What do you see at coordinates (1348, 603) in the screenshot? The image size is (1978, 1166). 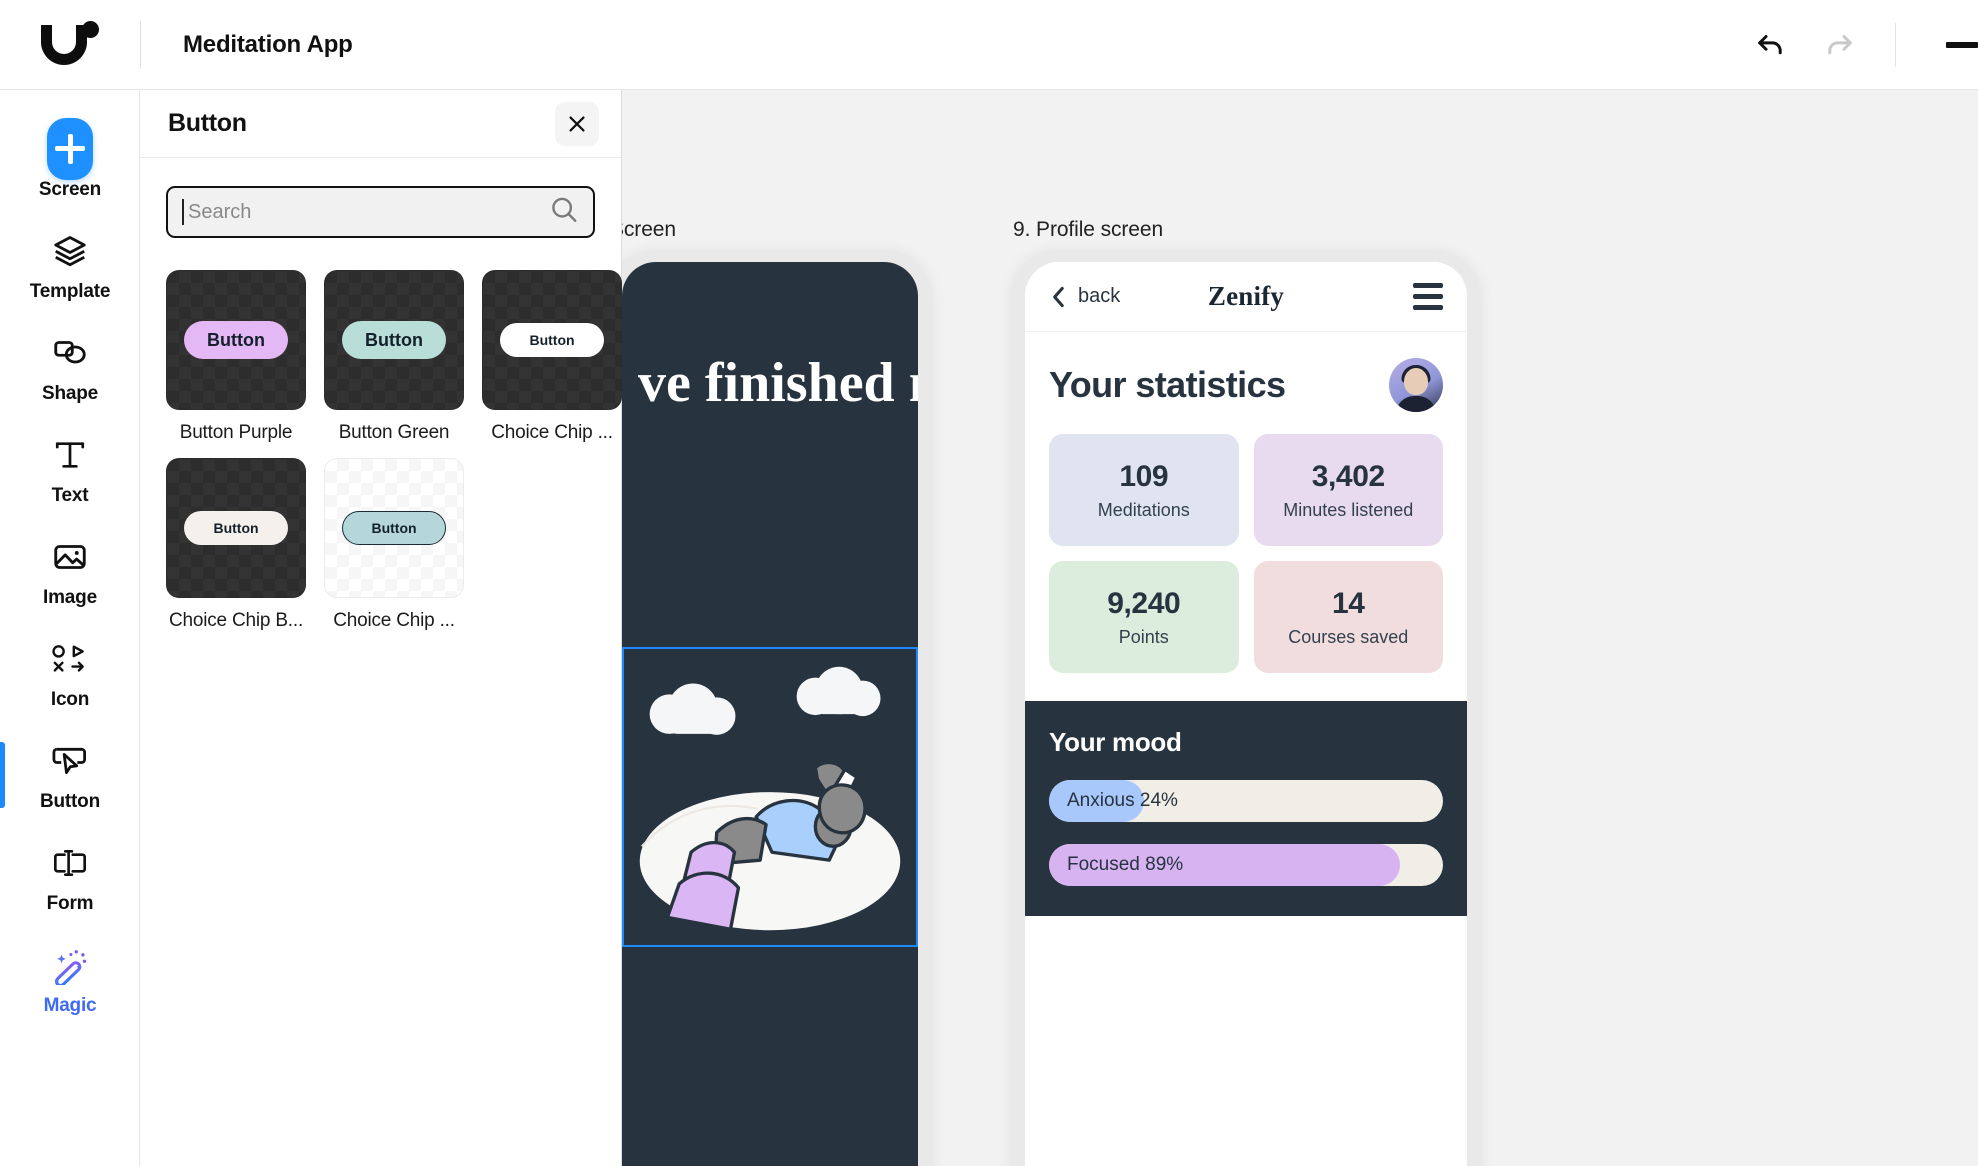 I see `stat-value: 14` at bounding box center [1348, 603].